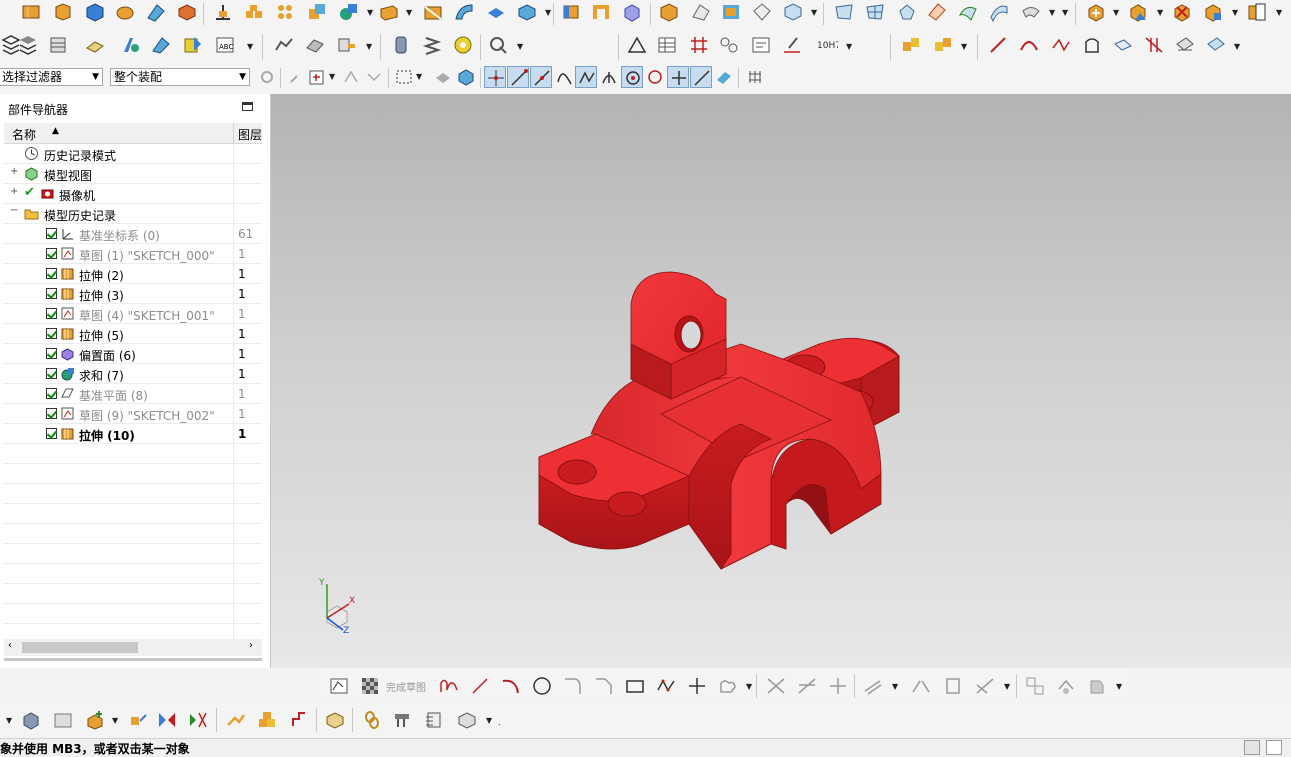  I want to click on sketch-plane-icon, so click(339, 686).